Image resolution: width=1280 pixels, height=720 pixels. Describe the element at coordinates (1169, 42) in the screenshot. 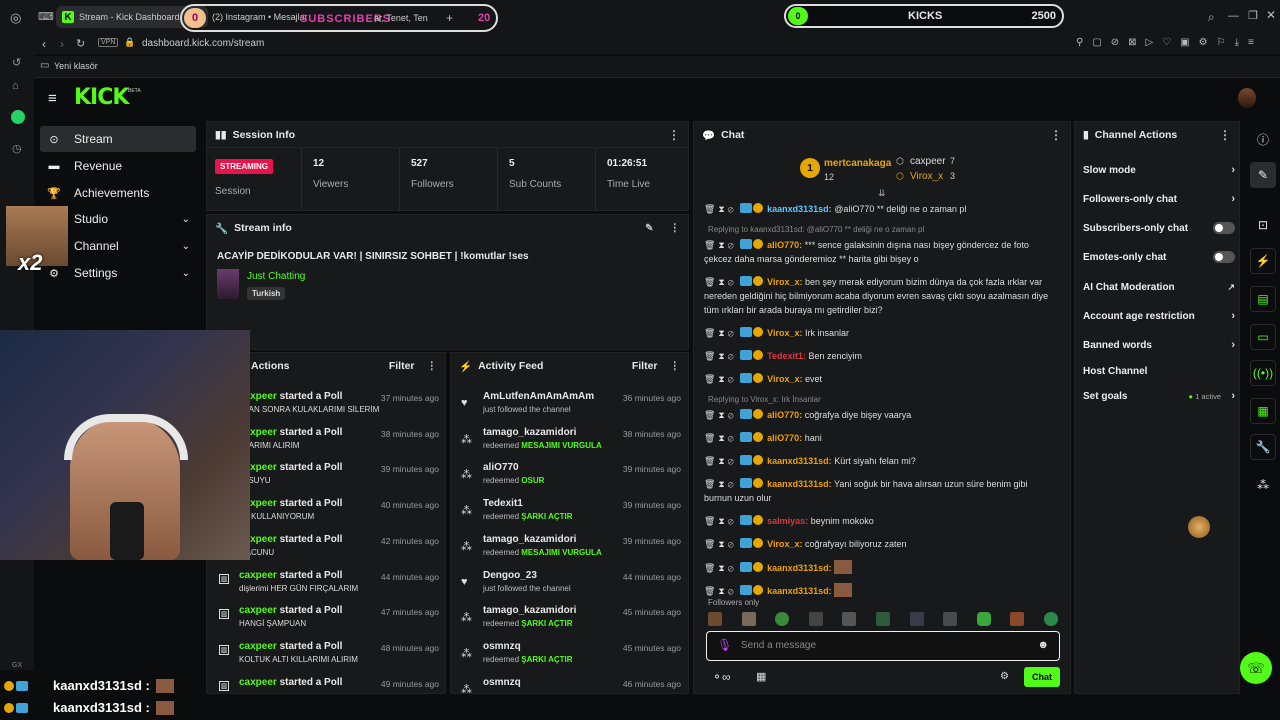

I see `toolbar-icons: ⚲▢⊘⊠▷♡▣⚙⚐⤓≡` at that location.